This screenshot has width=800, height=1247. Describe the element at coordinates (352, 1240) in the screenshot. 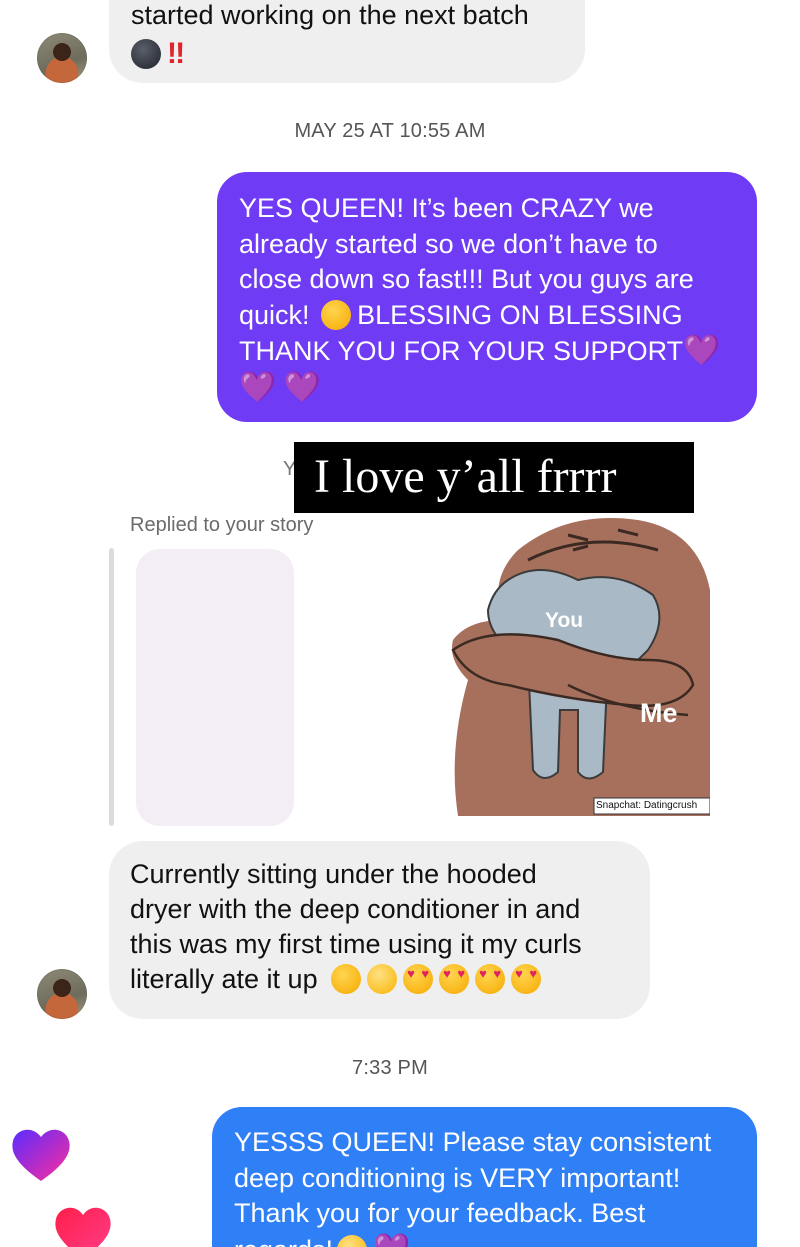

I see `smiling-face-emoji` at that location.